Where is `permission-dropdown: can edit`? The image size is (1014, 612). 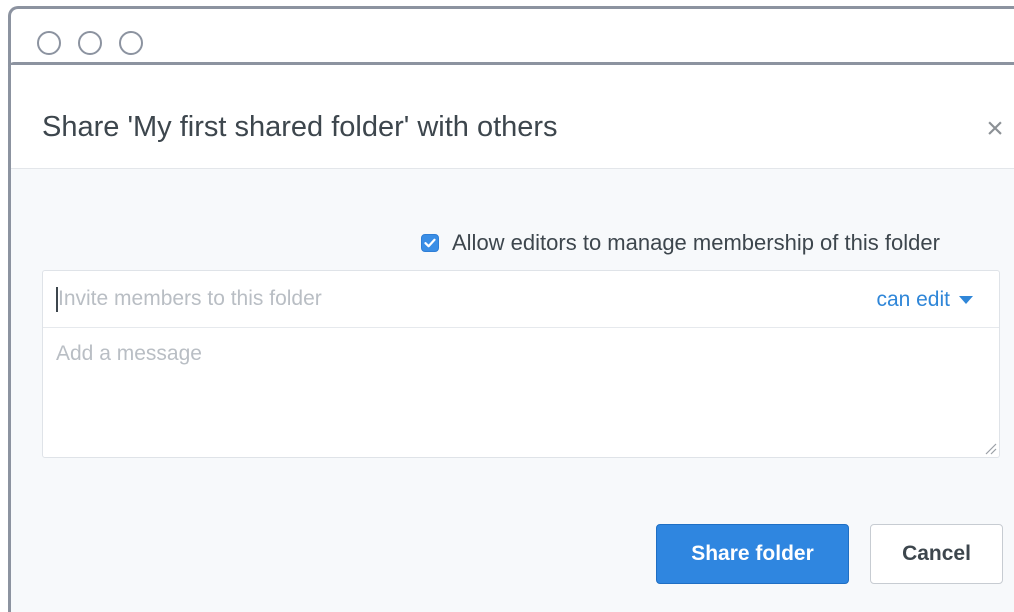 permission-dropdown: can edit is located at coordinates (924, 300).